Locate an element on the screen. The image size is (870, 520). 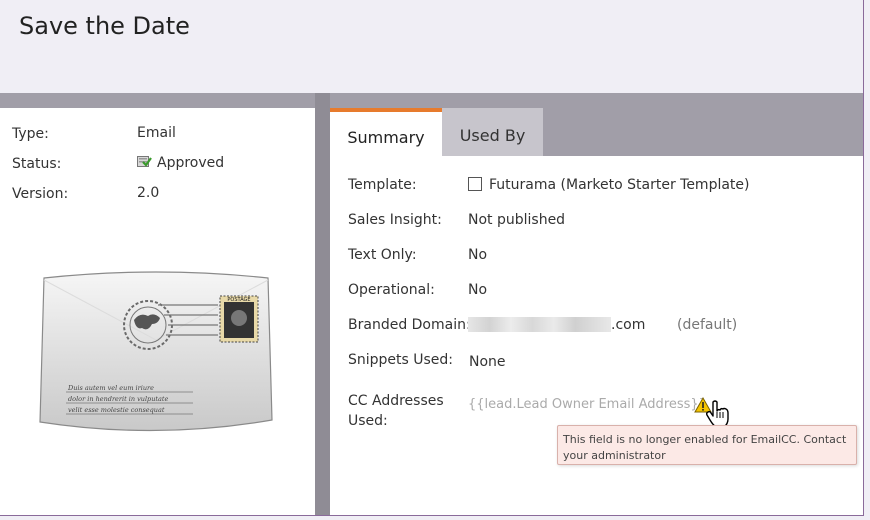
template-label: Template: is located at coordinates (382, 185).